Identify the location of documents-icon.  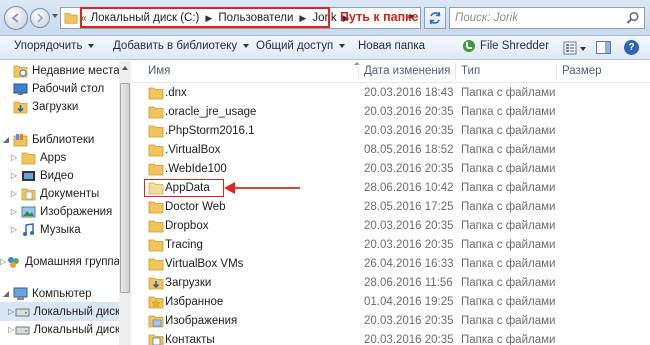
(28, 194).